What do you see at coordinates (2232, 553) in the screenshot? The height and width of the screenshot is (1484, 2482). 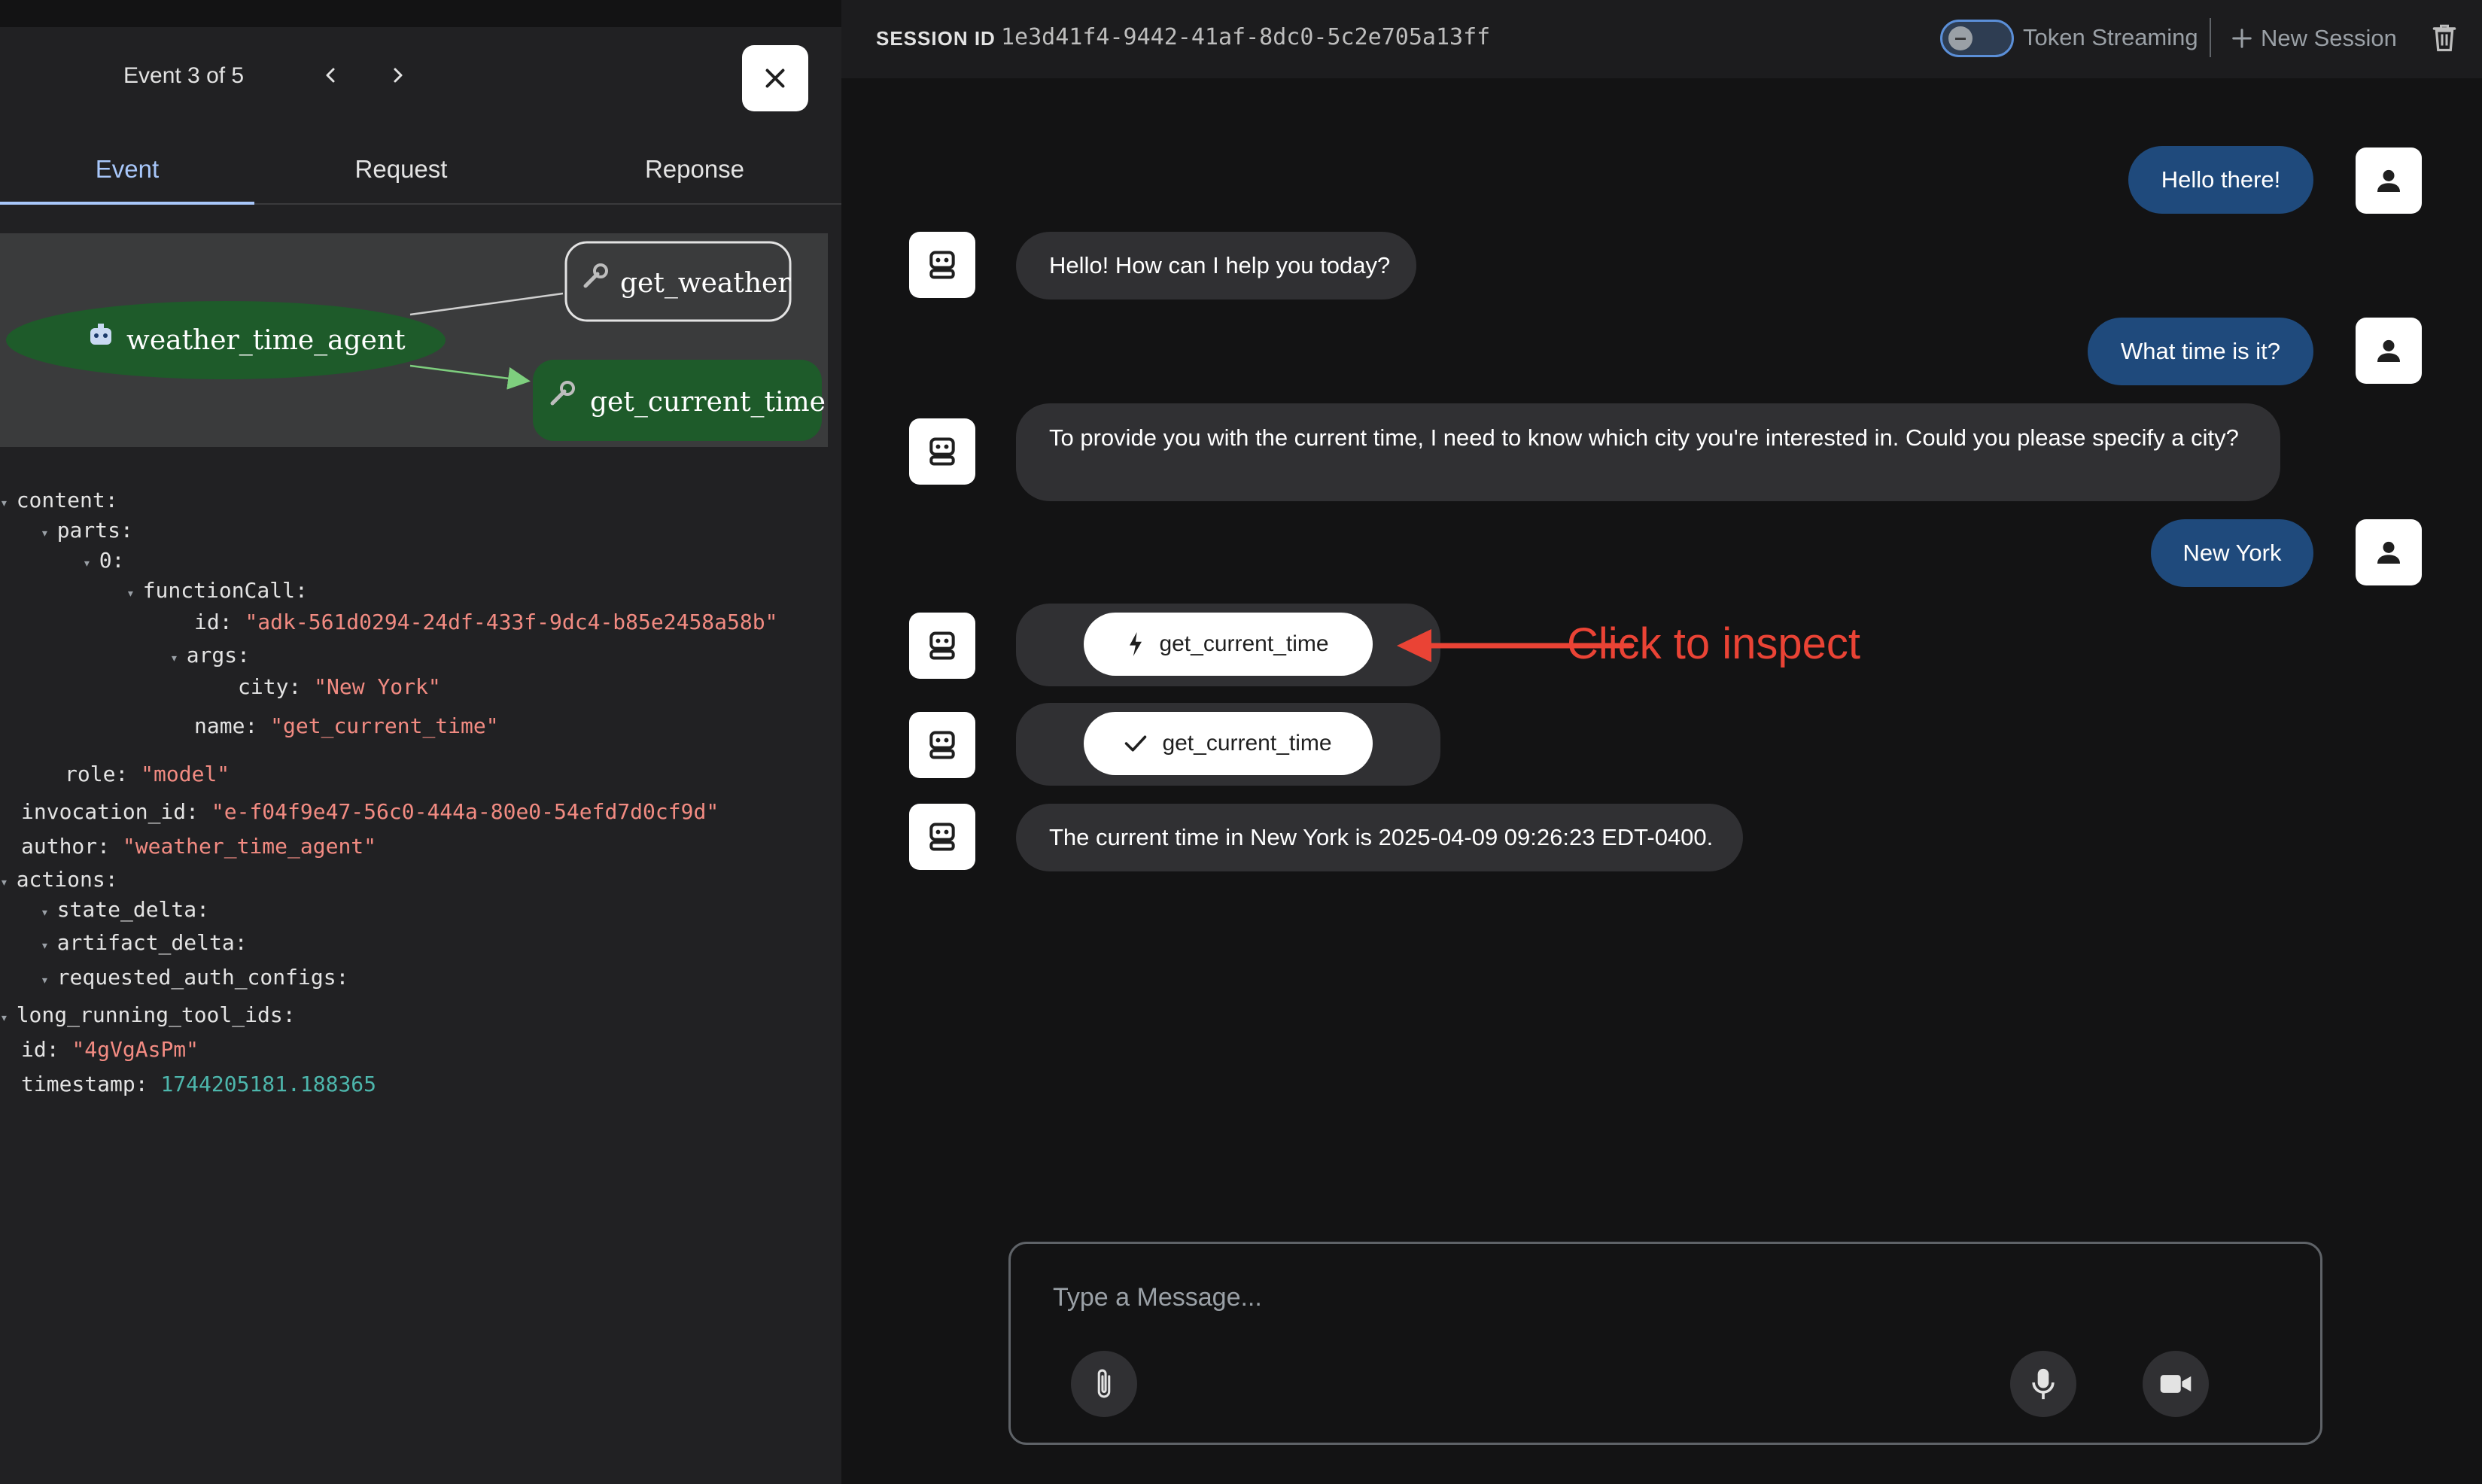 I see `user-message: New York` at bounding box center [2232, 553].